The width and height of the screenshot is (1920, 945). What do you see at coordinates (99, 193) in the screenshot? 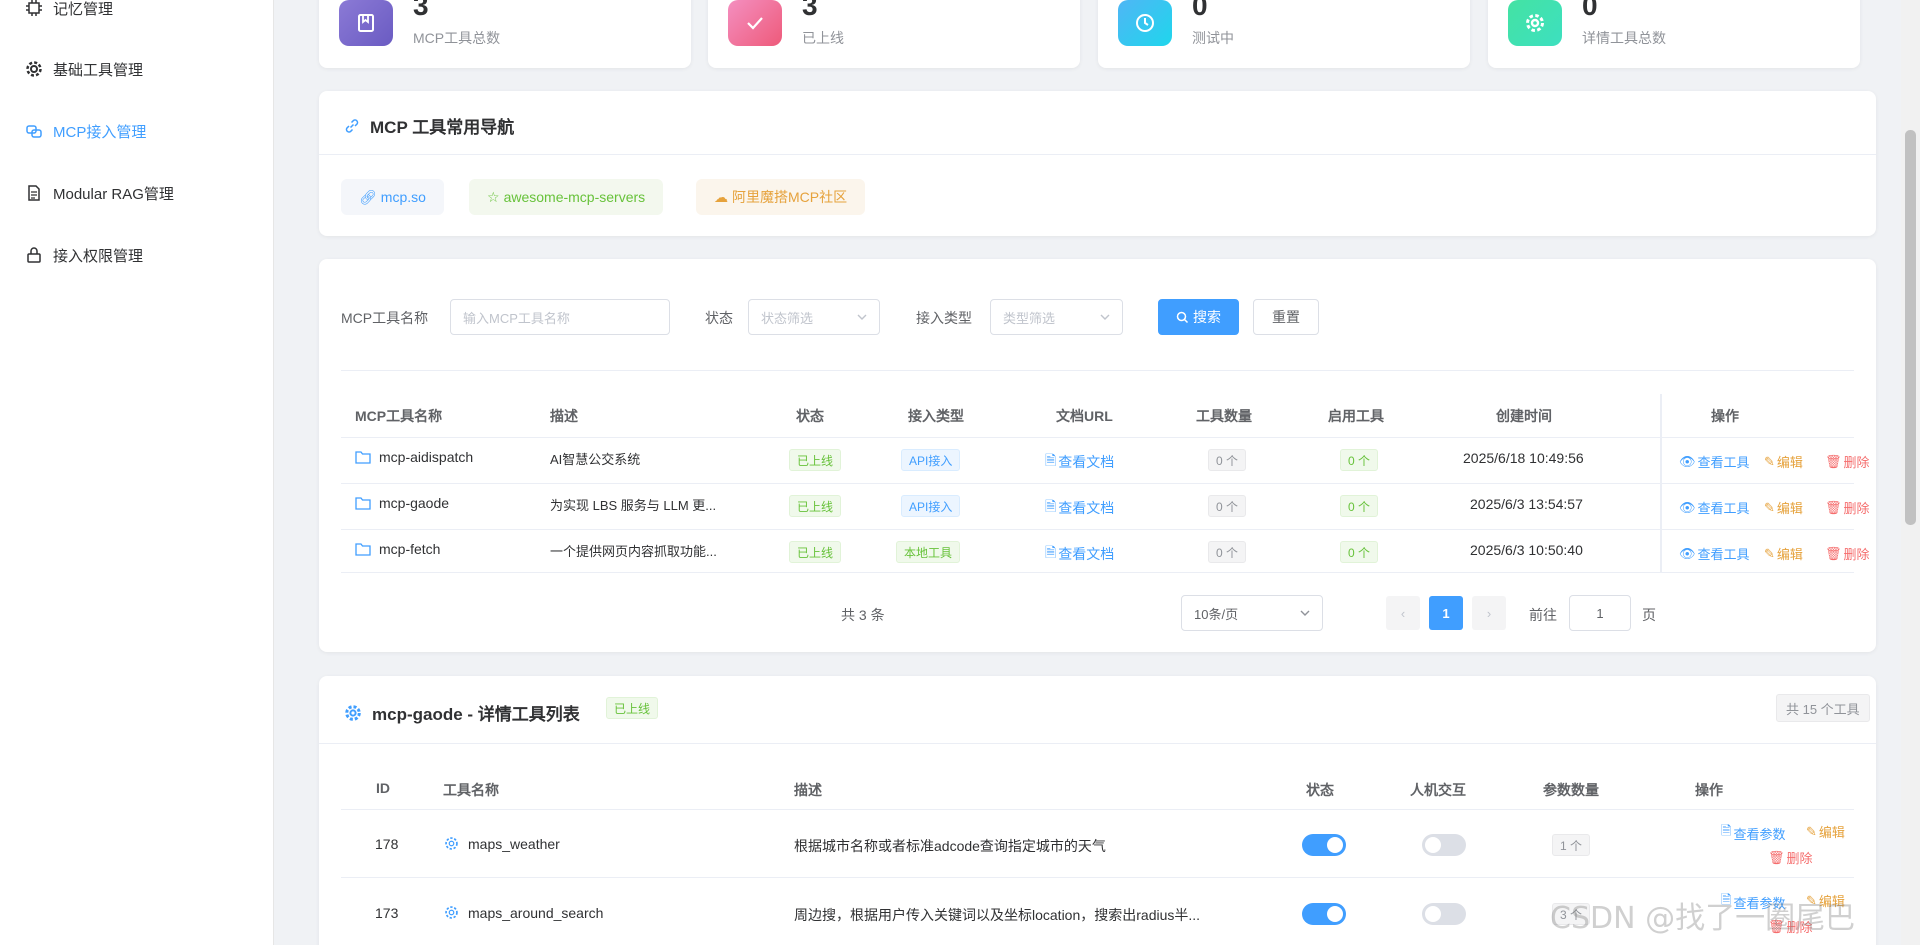
I see `sidebar-item-rag: Modular RAG管理` at bounding box center [99, 193].